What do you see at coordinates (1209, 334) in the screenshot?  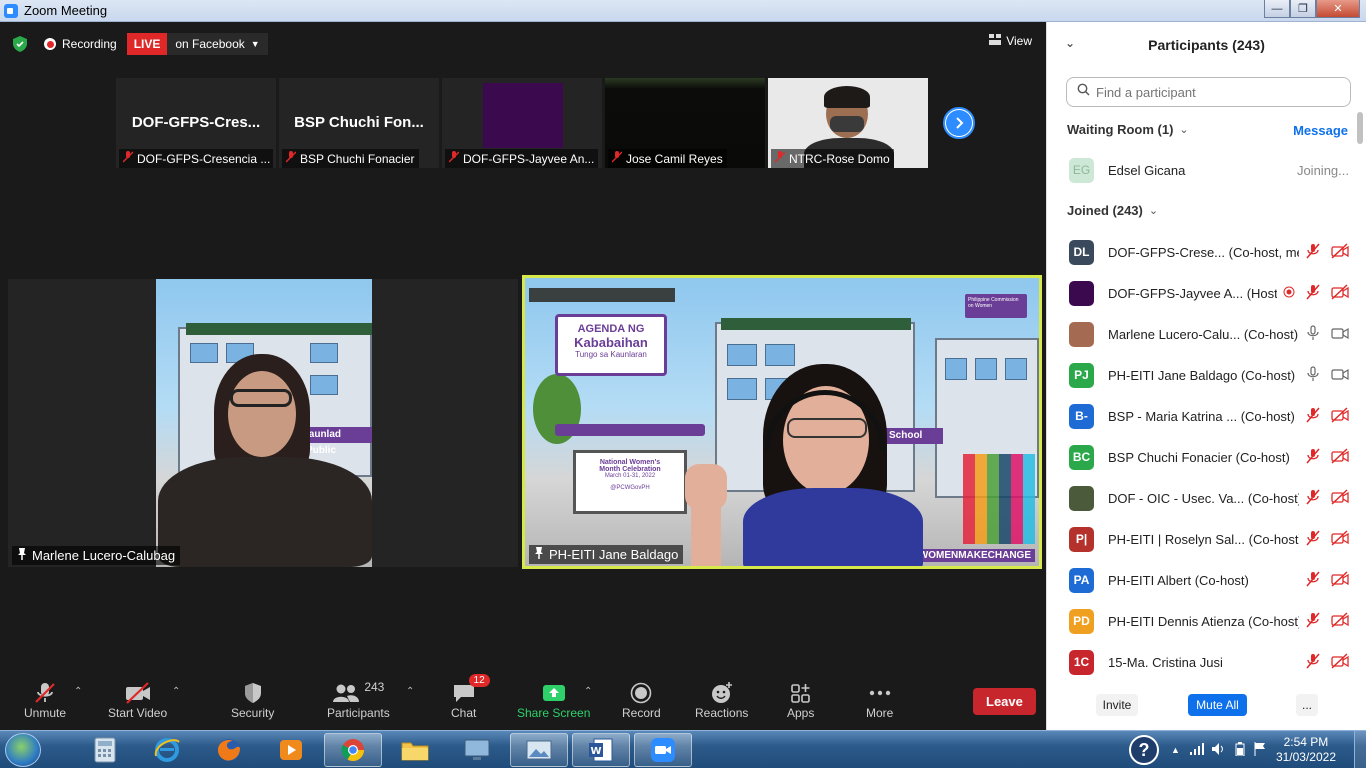 I see `participant-row: Marlene Lucero-Calu... (Co-host)` at bounding box center [1209, 334].